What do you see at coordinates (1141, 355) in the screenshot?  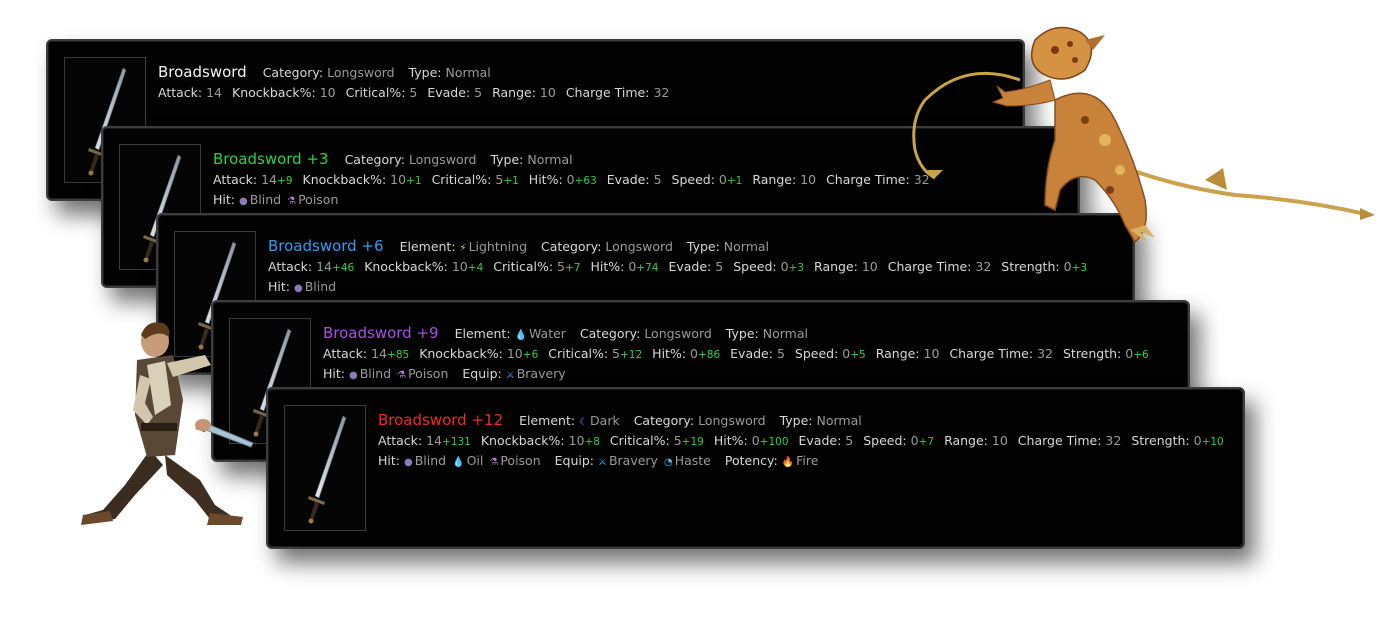 I see `stat-bonus-value: +6` at bounding box center [1141, 355].